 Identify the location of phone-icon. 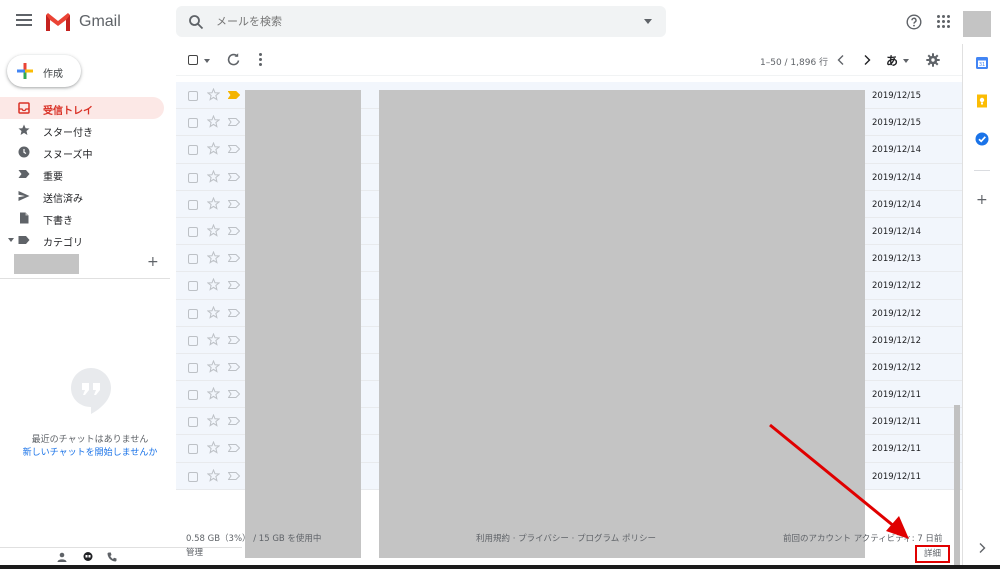
(112, 557).